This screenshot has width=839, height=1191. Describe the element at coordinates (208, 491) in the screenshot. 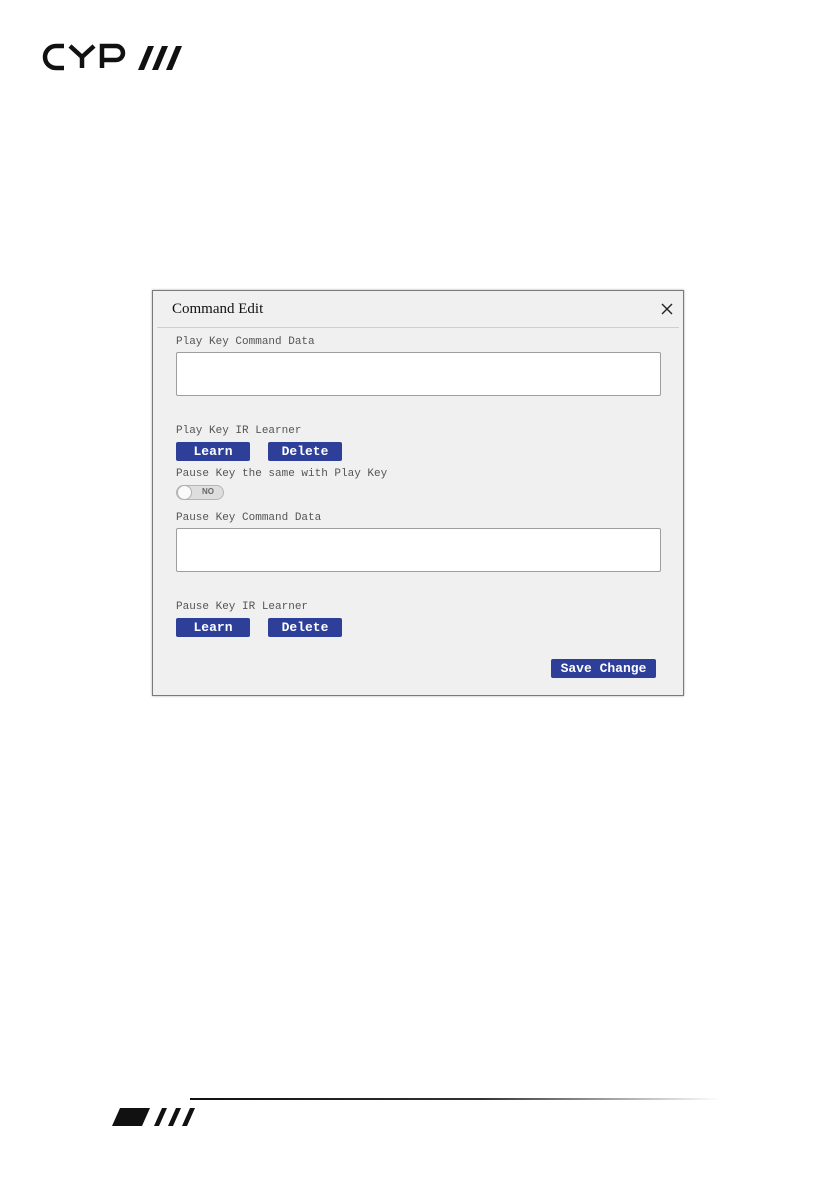

I see `toggle-state-text: NO` at that location.